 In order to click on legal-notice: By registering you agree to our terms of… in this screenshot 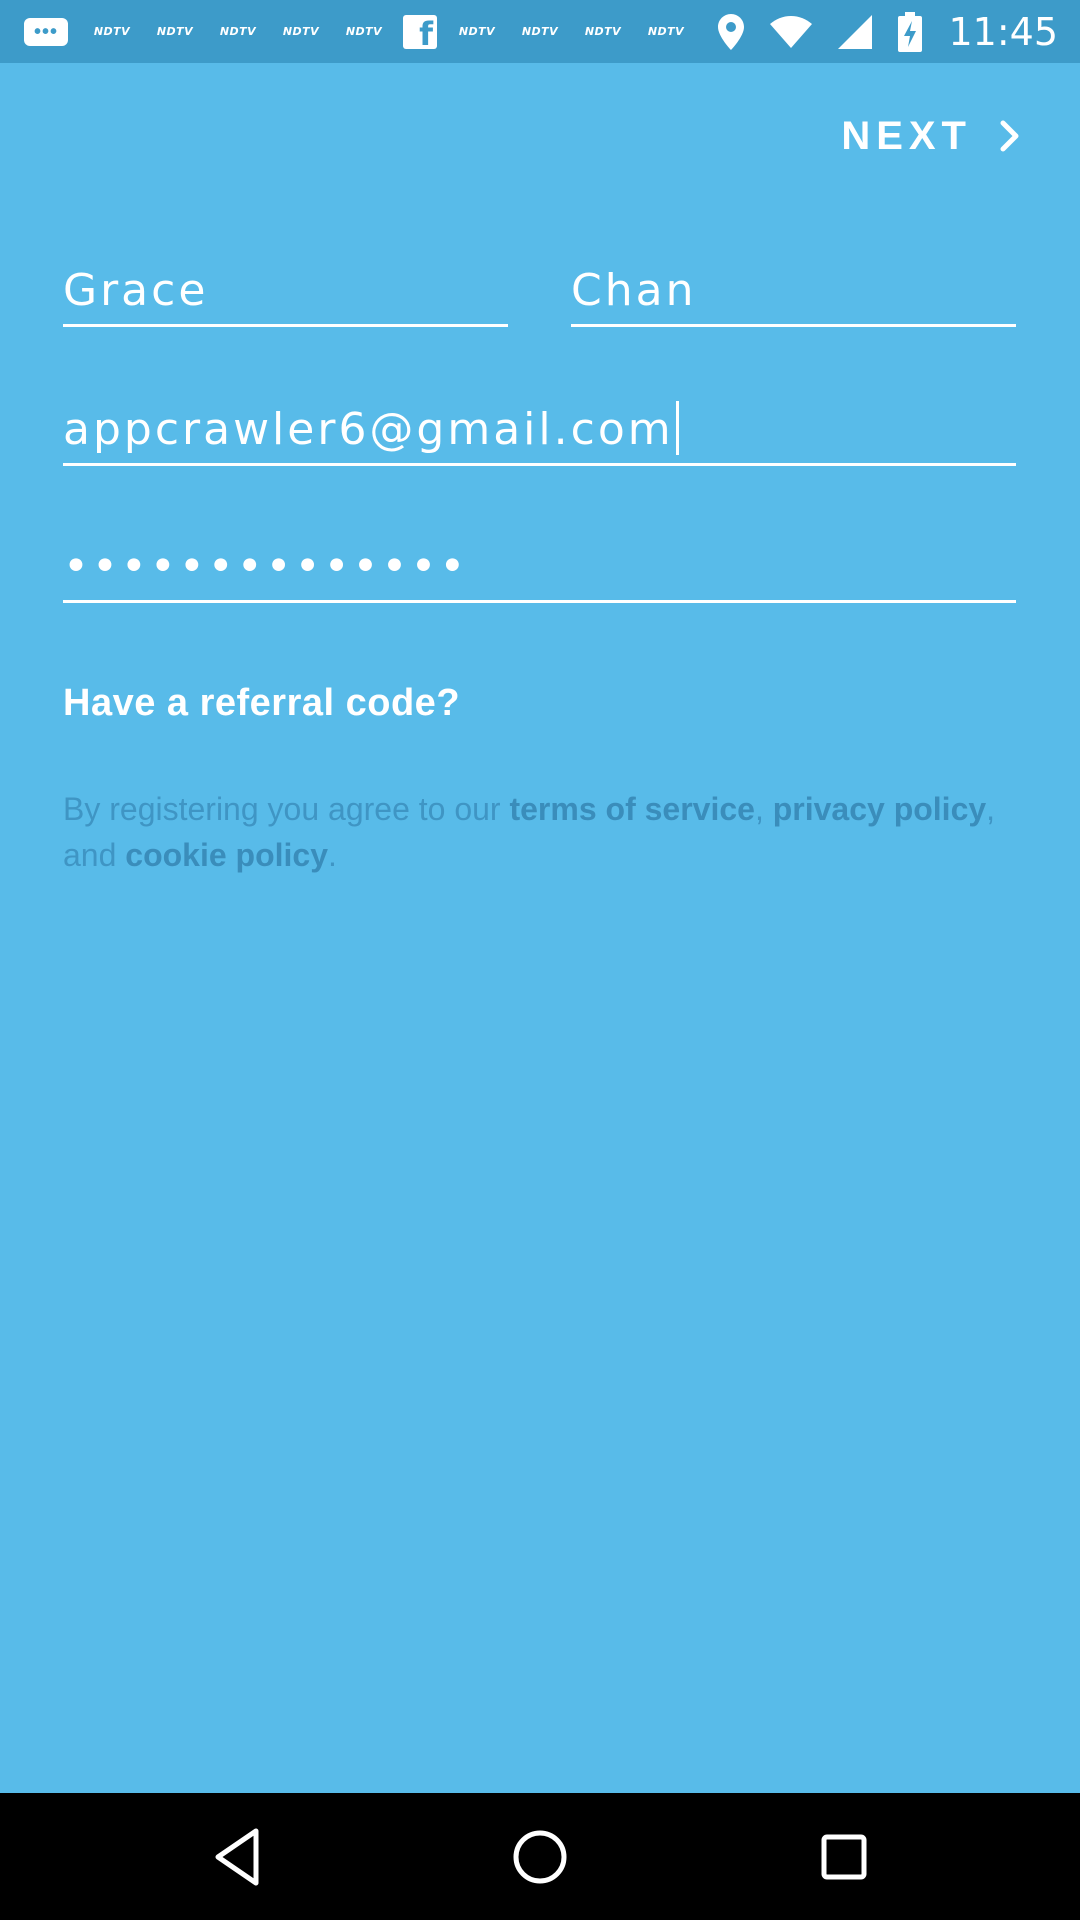, I will do `click(533, 832)`.